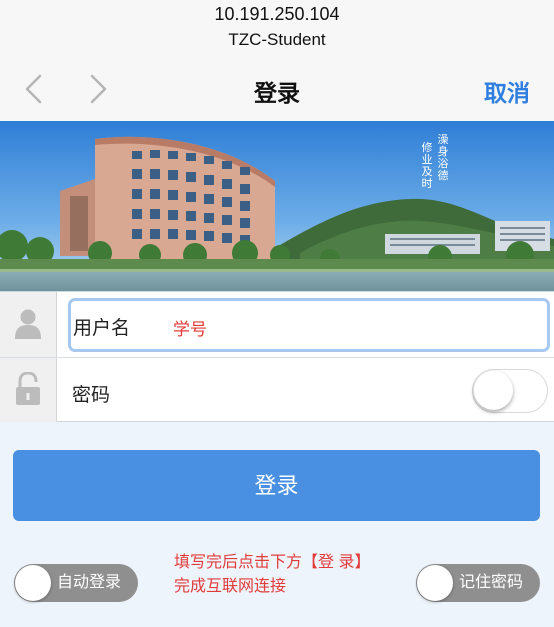 The image size is (554, 627). What do you see at coordinates (507, 91) in the screenshot?
I see `cancel-button: 取消` at bounding box center [507, 91].